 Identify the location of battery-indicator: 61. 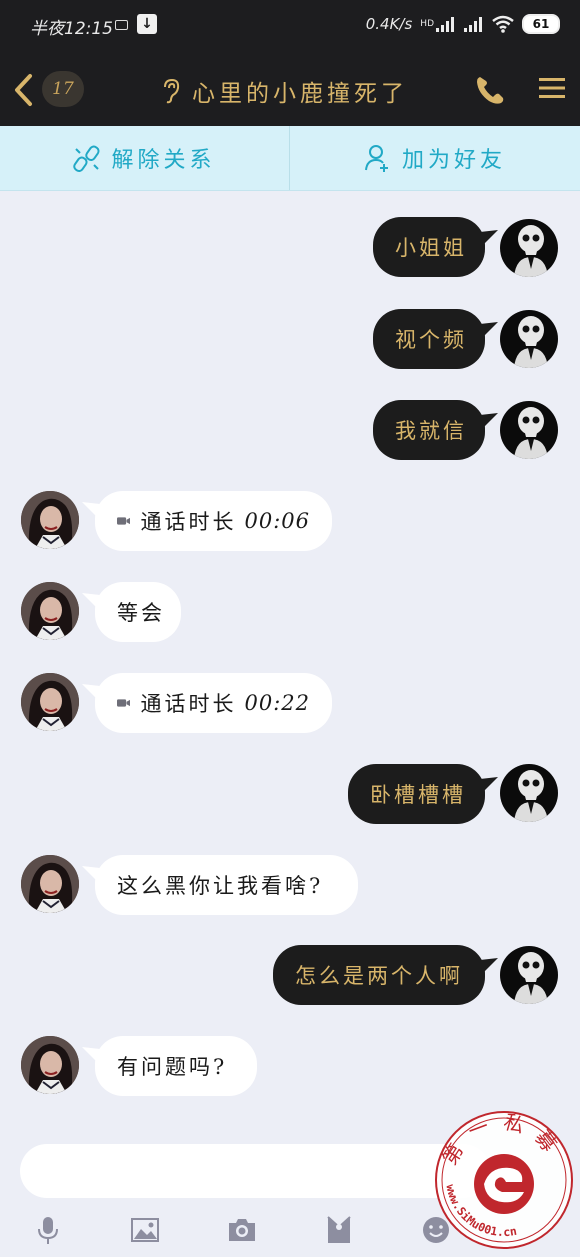
(541, 24).